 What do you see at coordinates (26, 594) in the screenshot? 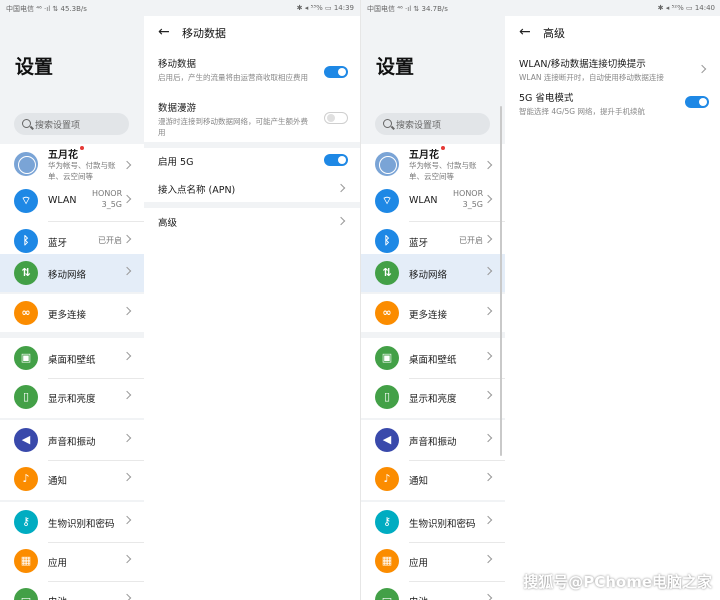
I see `battery-icon: ▭` at bounding box center [26, 594].